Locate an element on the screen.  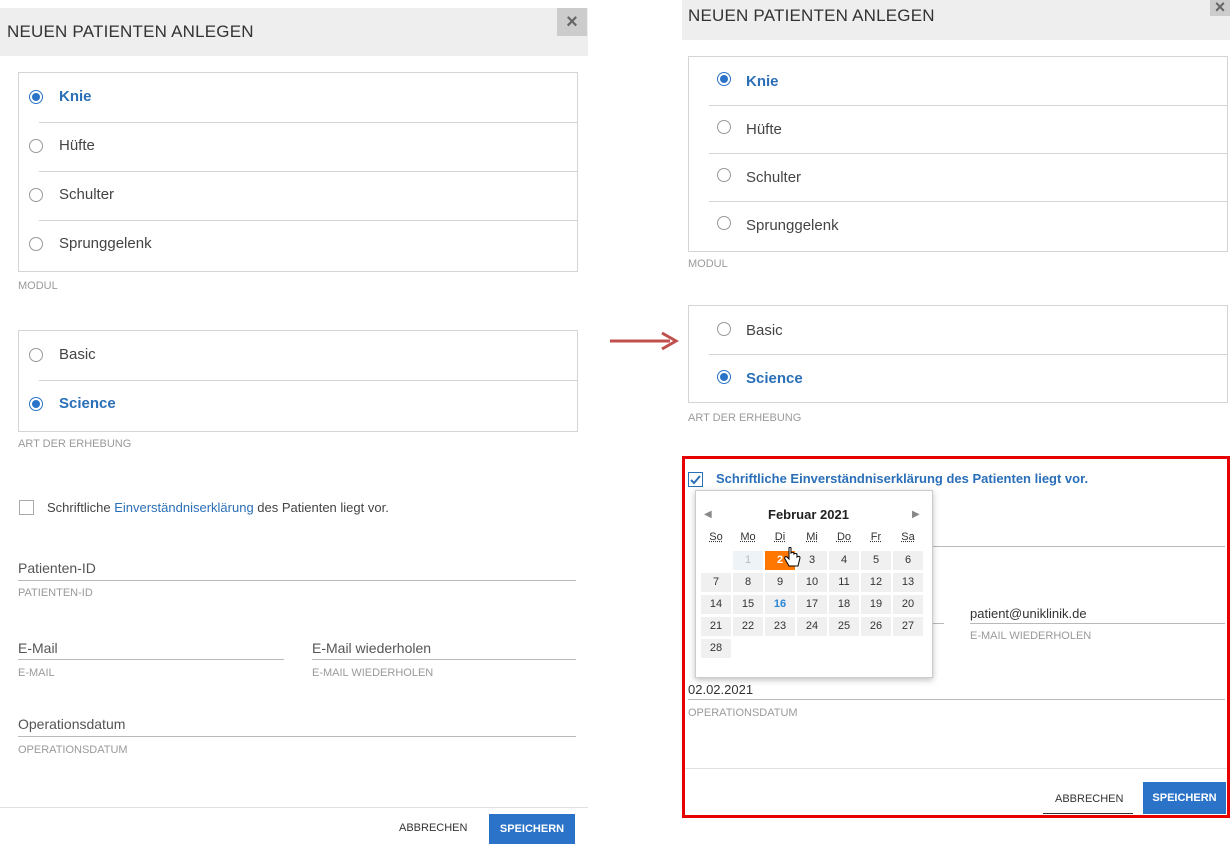
email-repeat-placeholder: E-Mail wiederholen is located at coordinates (372, 648).